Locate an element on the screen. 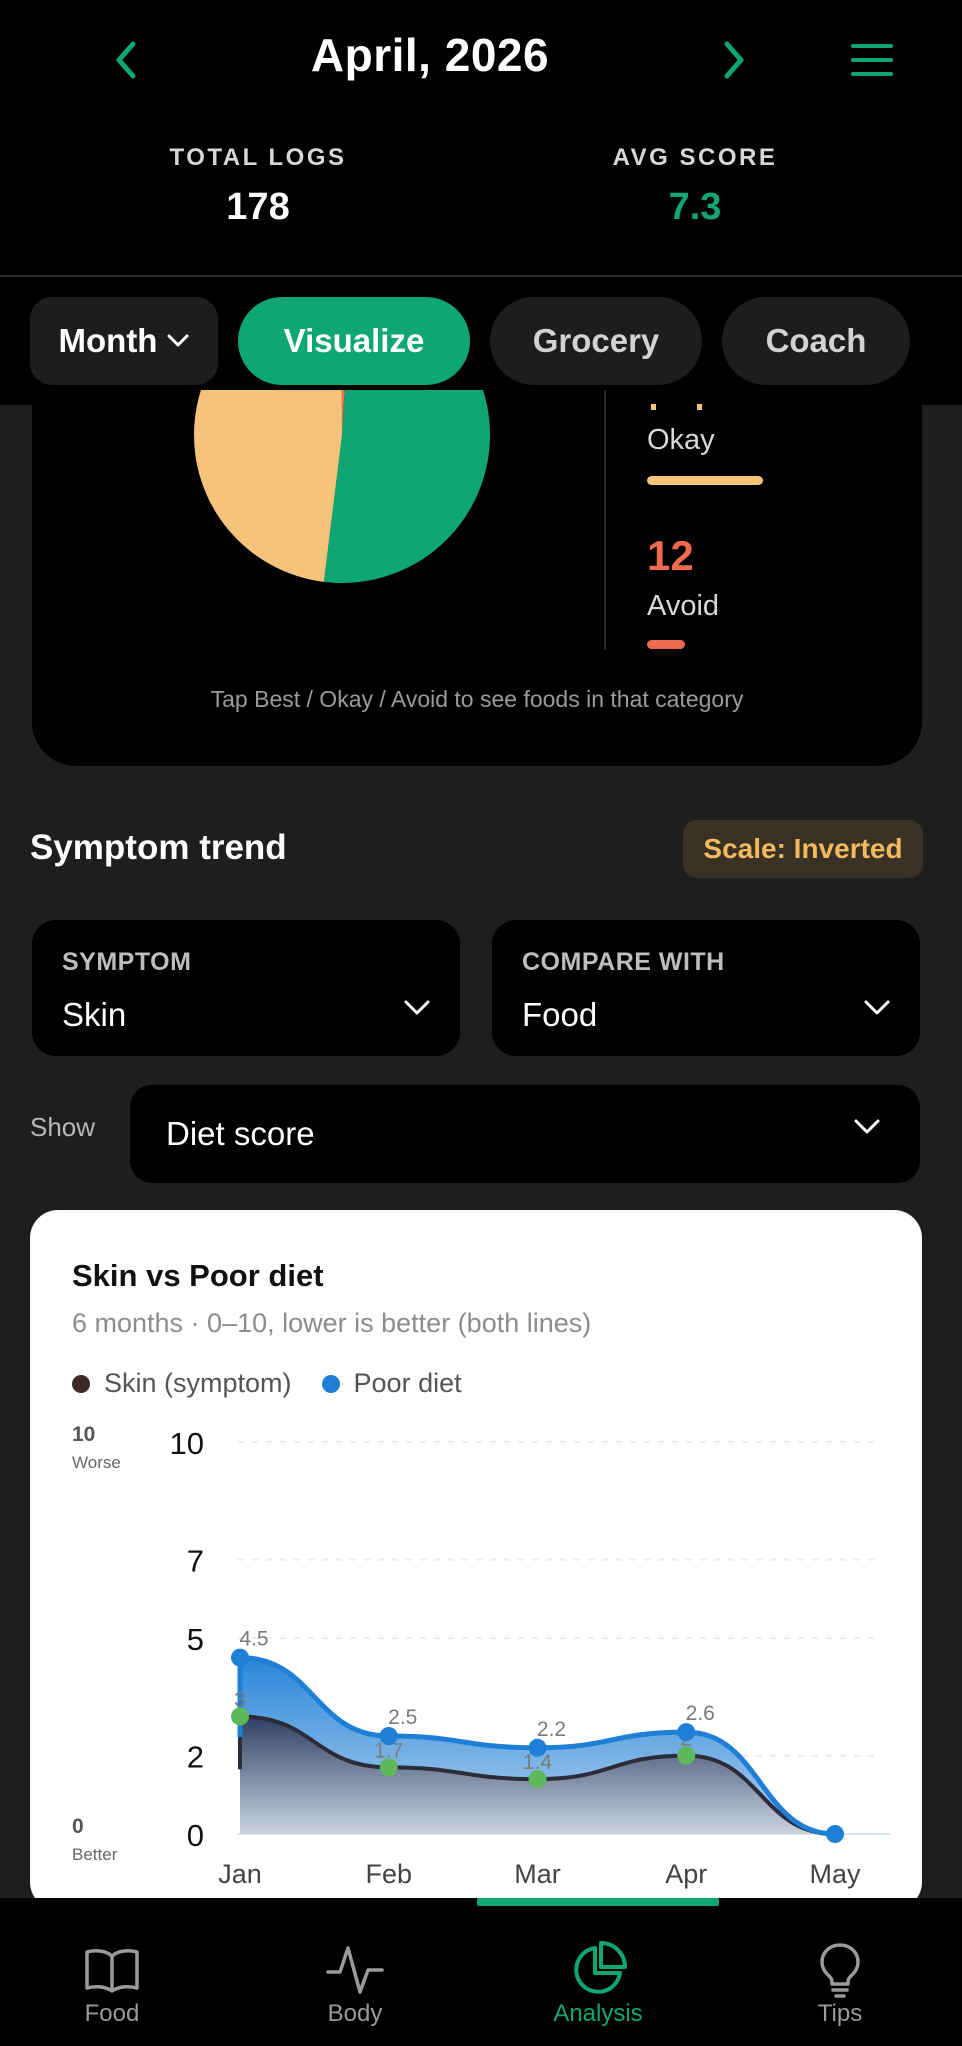 The height and width of the screenshot is (2046, 962). menu-button is located at coordinates (872, 60).